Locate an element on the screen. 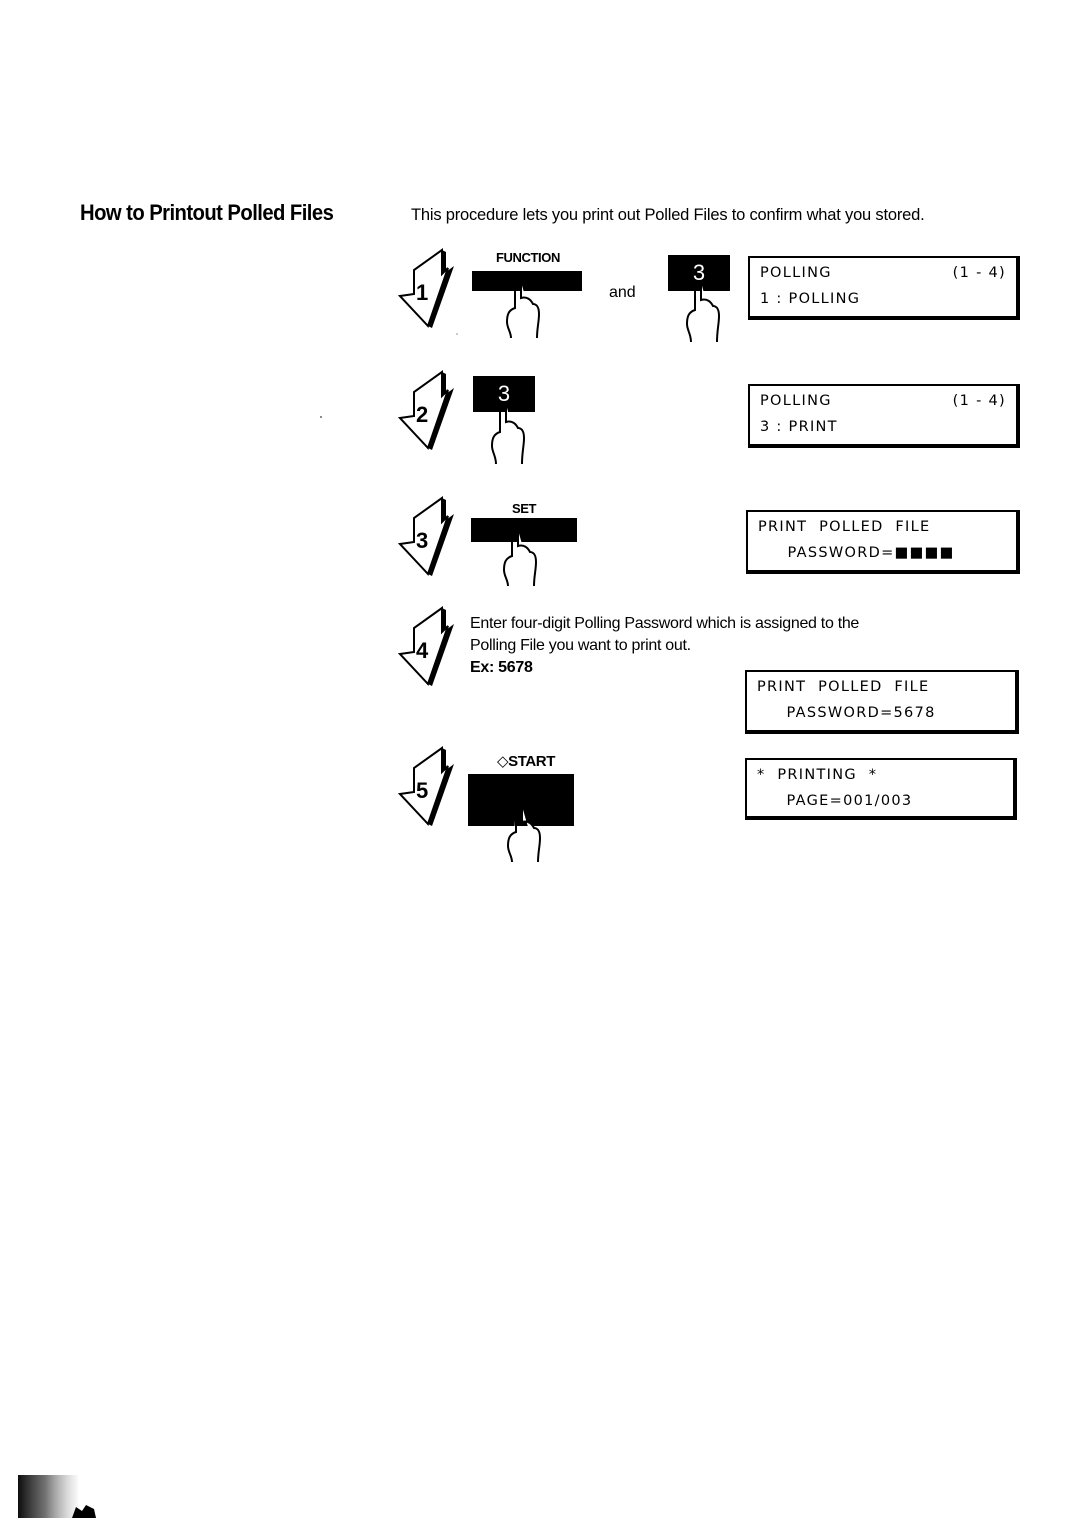  step-2-arrow-icon: 2 is located at coordinates (427, 411).